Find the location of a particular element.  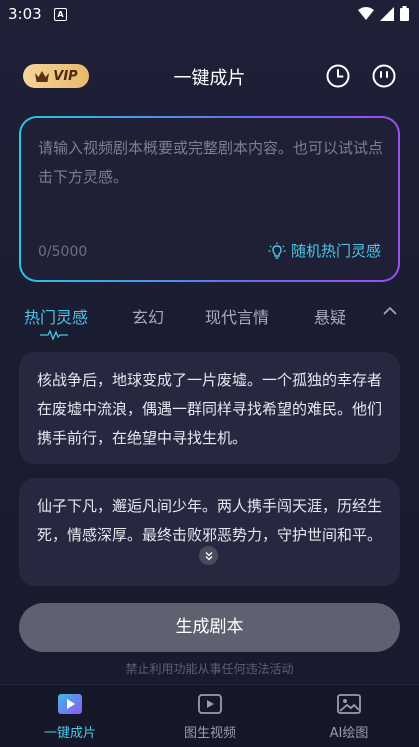

nav-ai-drawing: AI绘图 is located at coordinates (349, 716).